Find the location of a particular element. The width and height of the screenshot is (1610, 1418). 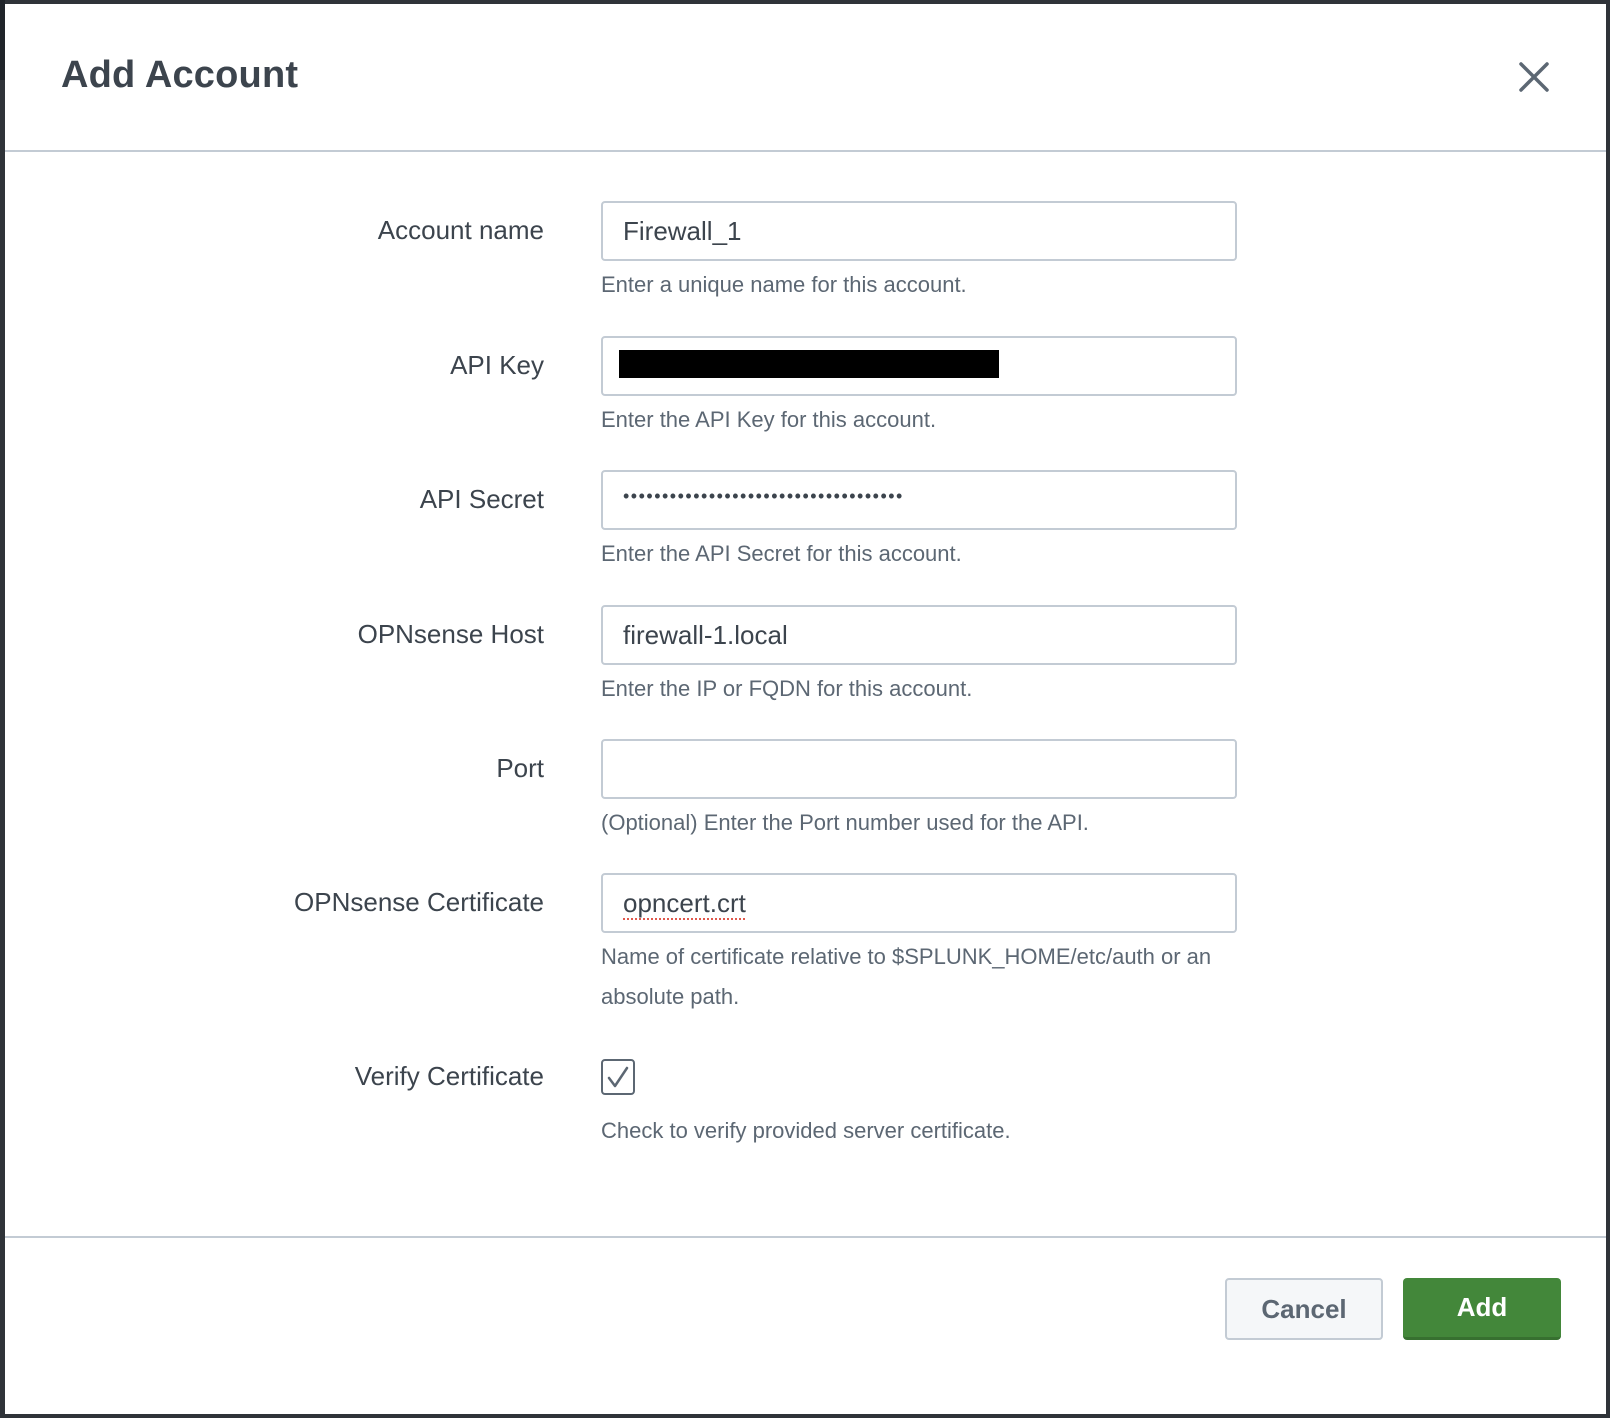

host-help: Enter the IP or FQDN for this account. is located at coordinates (787, 688).